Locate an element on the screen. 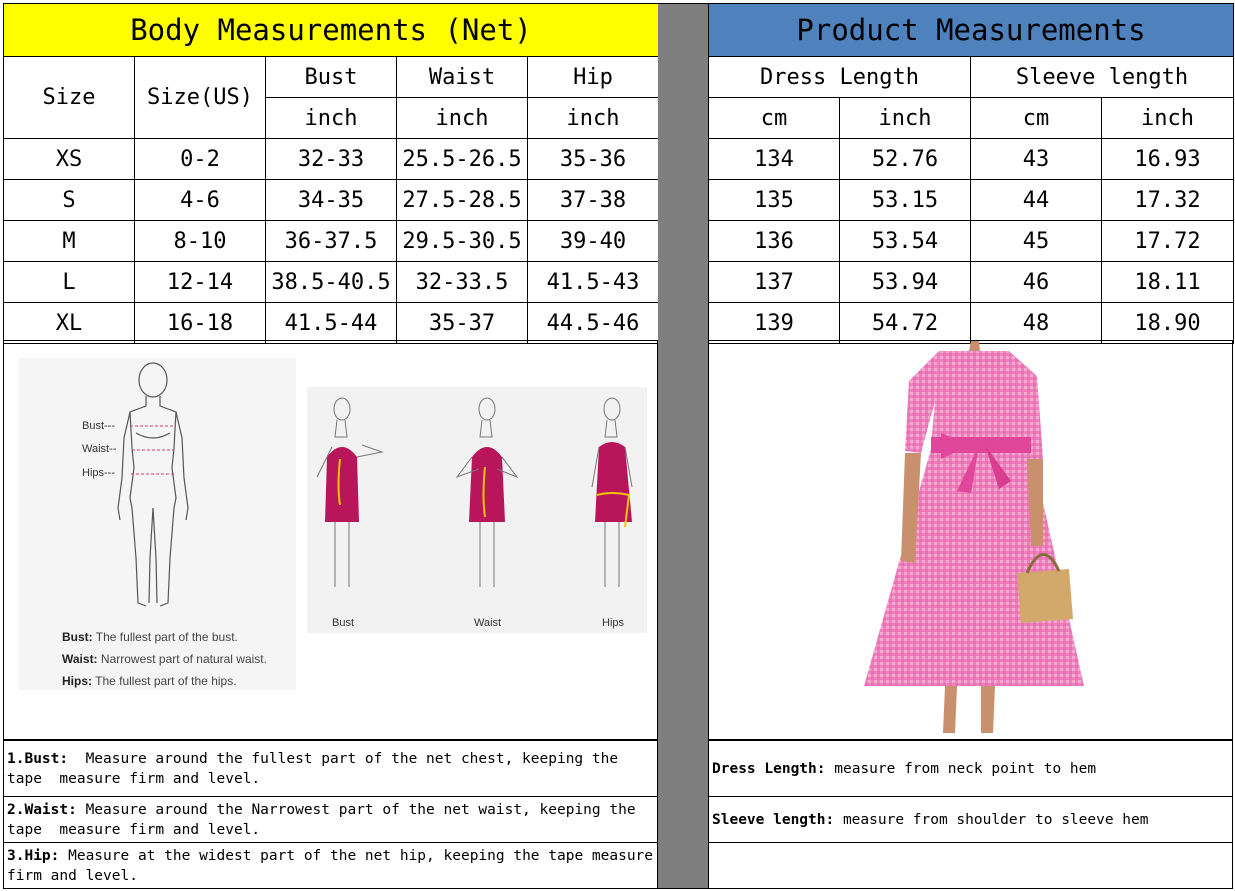 Image resolution: width=1235 pixels, height=891 pixels. cell-sleeve-cm: 44 is located at coordinates (1036, 200).